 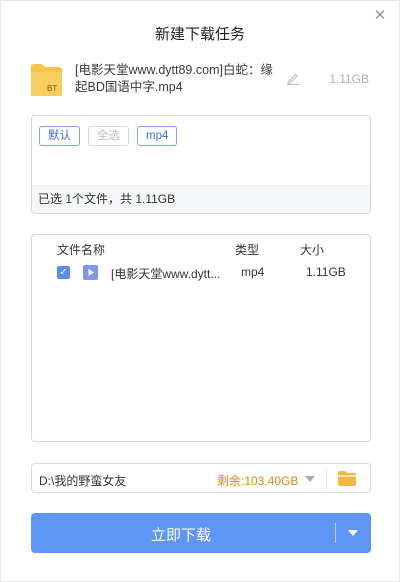 What do you see at coordinates (90, 272) in the screenshot?
I see `video-file-icon` at bounding box center [90, 272].